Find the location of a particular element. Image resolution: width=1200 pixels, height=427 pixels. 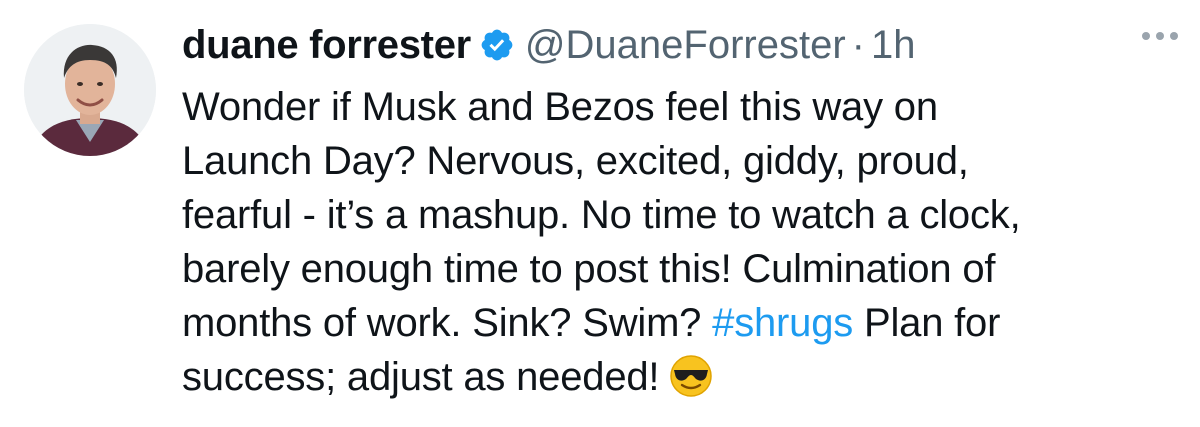

tweet-text-line: success; adjust as needed! is located at coordinates (662, 377).